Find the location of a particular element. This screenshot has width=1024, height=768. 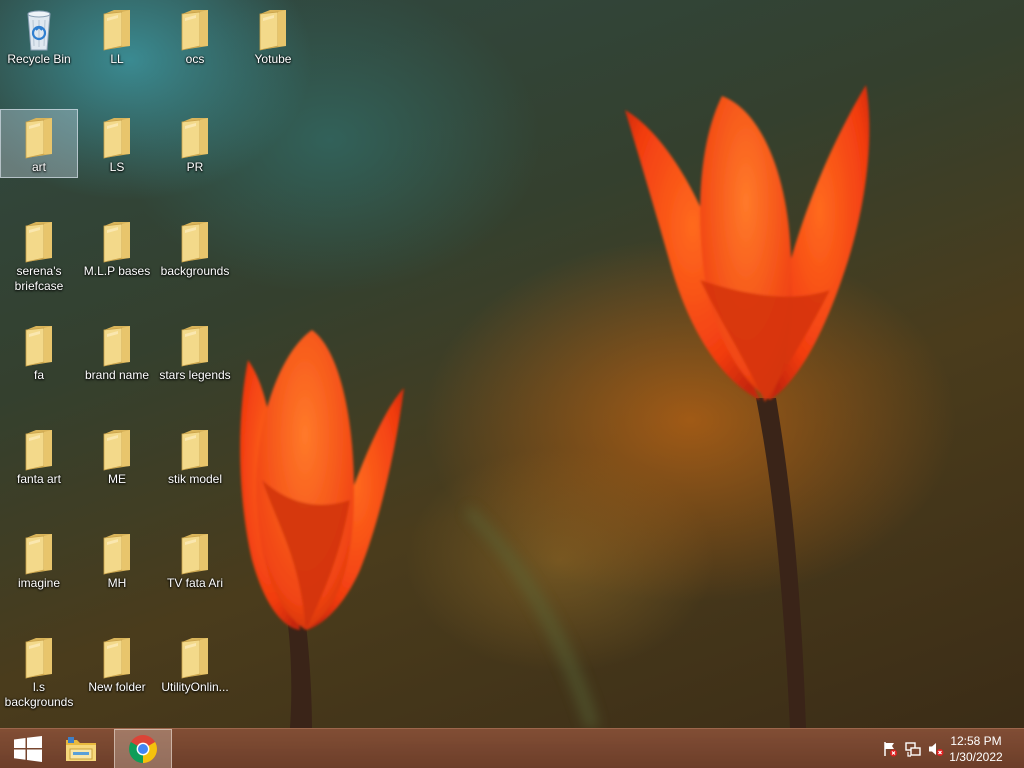

desktop-icon-folder: imagine is located at coordinates (39, 559).